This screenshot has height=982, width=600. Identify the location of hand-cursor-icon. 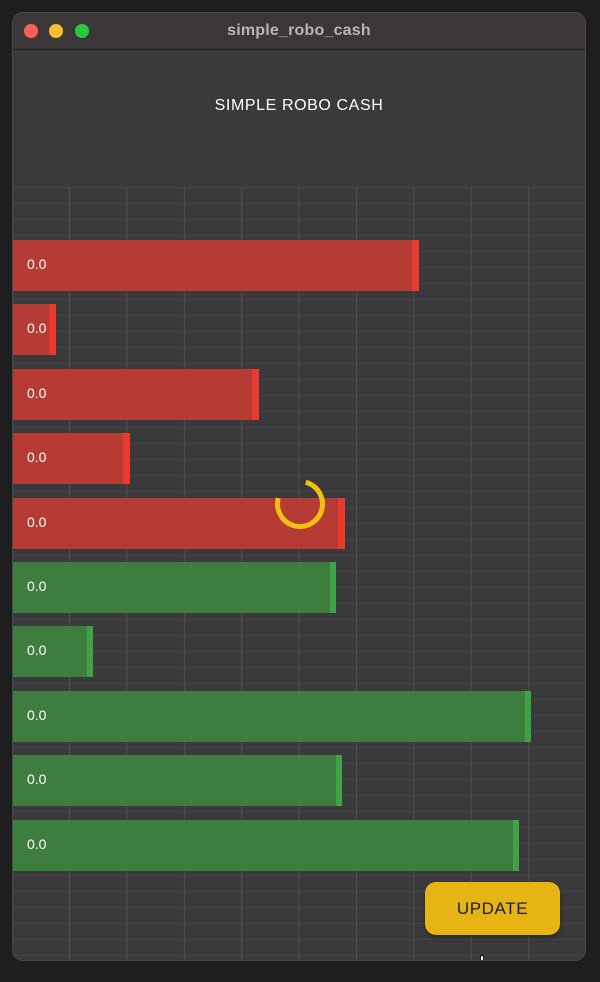
(482, 957).